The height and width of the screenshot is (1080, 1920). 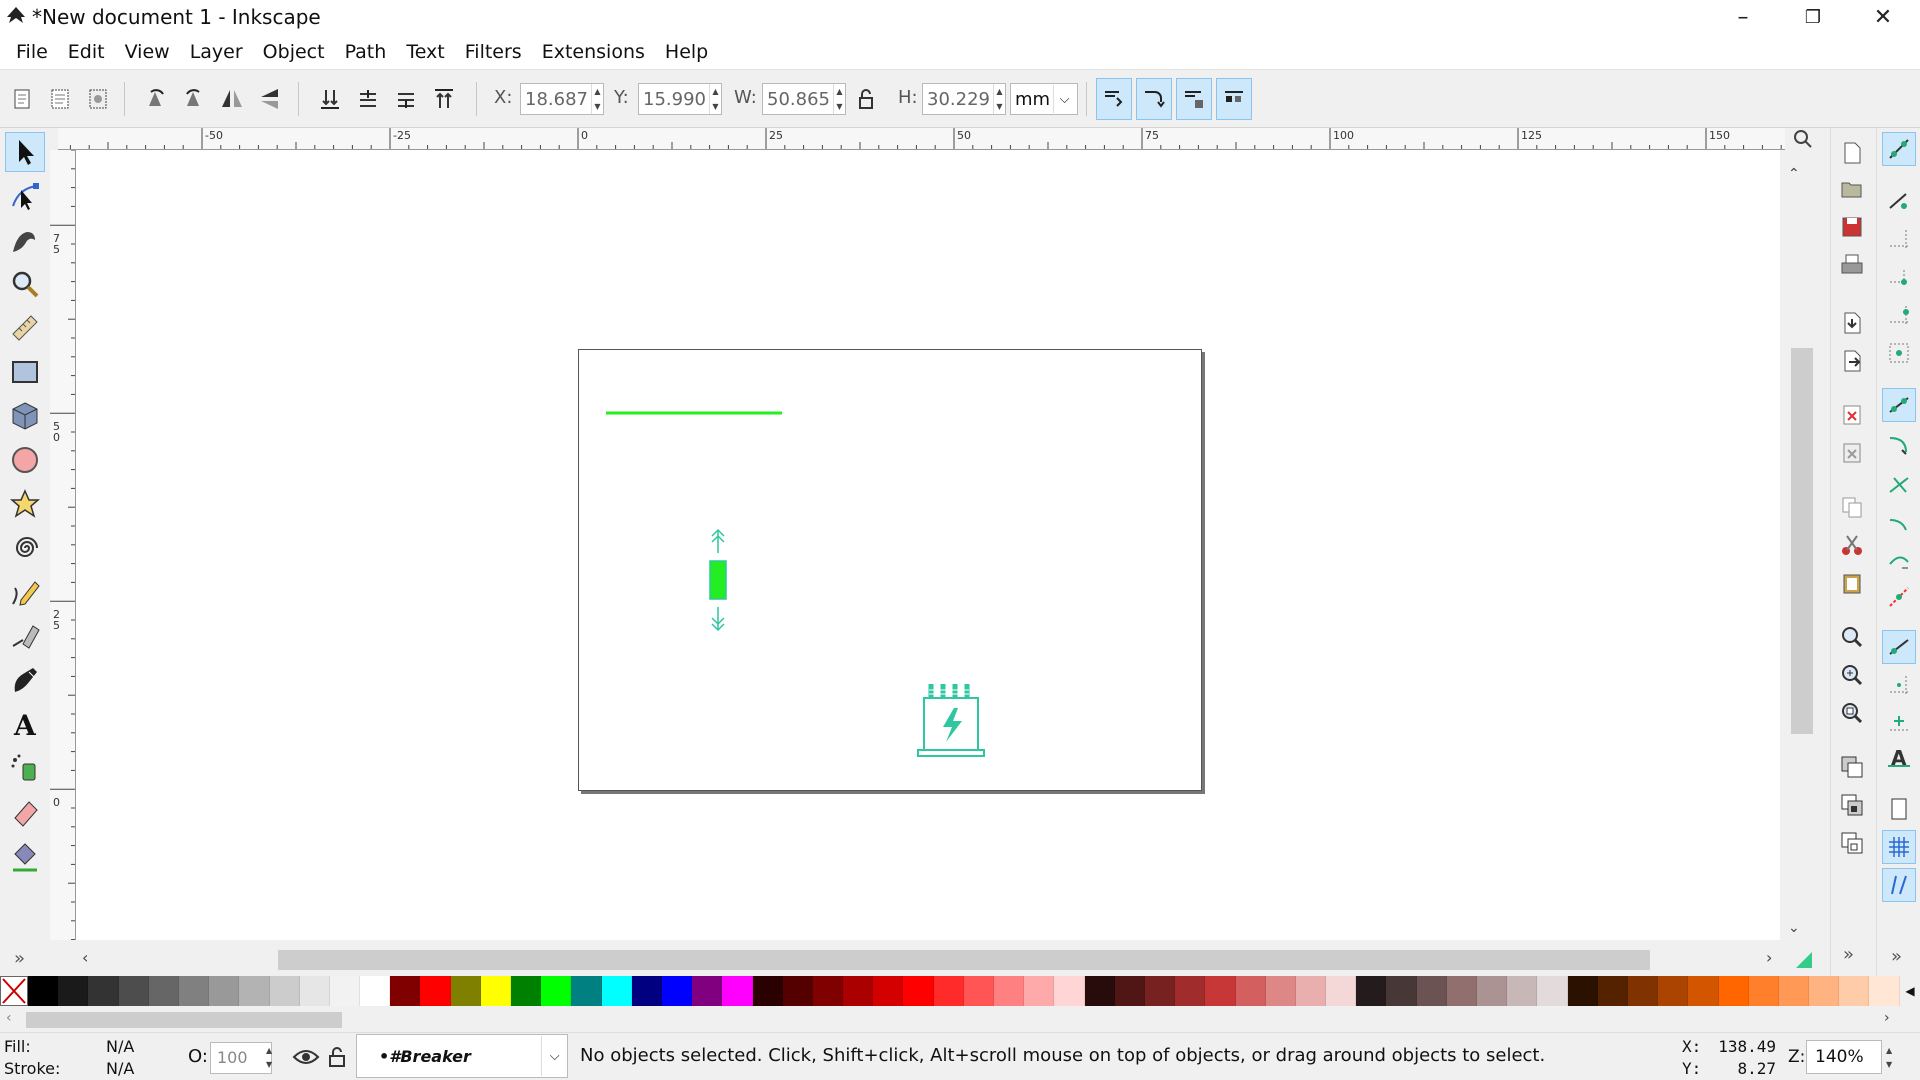 I want to click on snap-smooth-icon, so click(x=1899, y=561).